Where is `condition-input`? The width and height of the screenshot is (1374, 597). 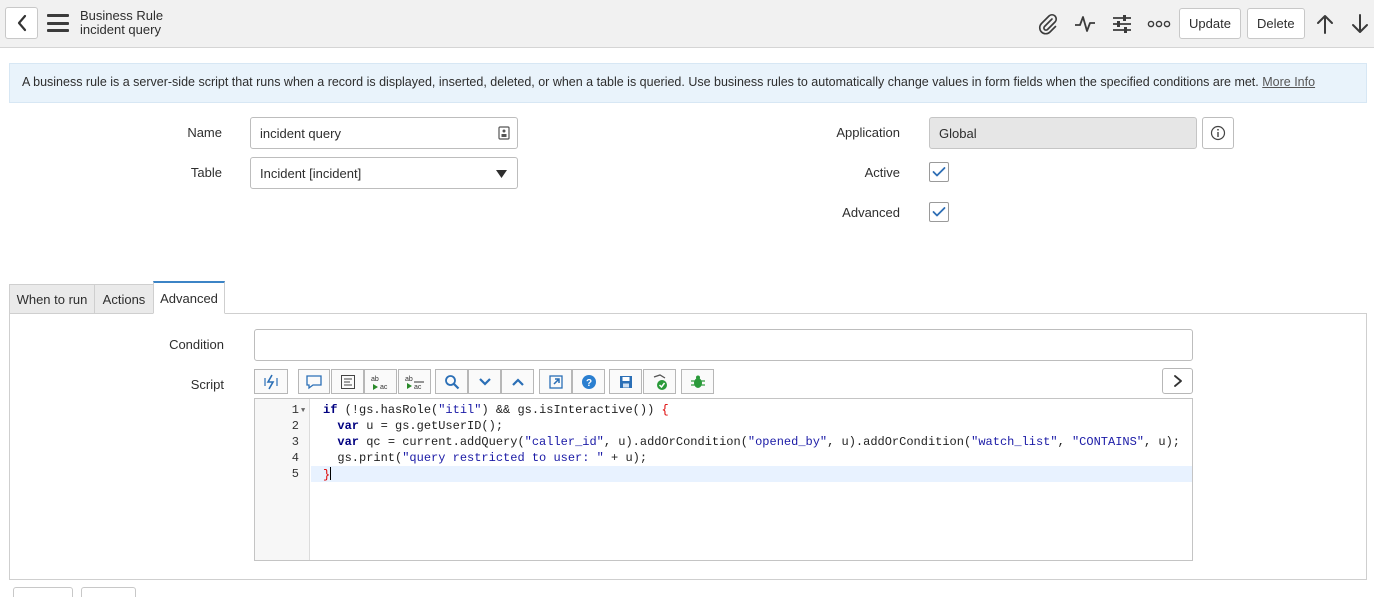
condition-input is located at coordinates (723, 345).